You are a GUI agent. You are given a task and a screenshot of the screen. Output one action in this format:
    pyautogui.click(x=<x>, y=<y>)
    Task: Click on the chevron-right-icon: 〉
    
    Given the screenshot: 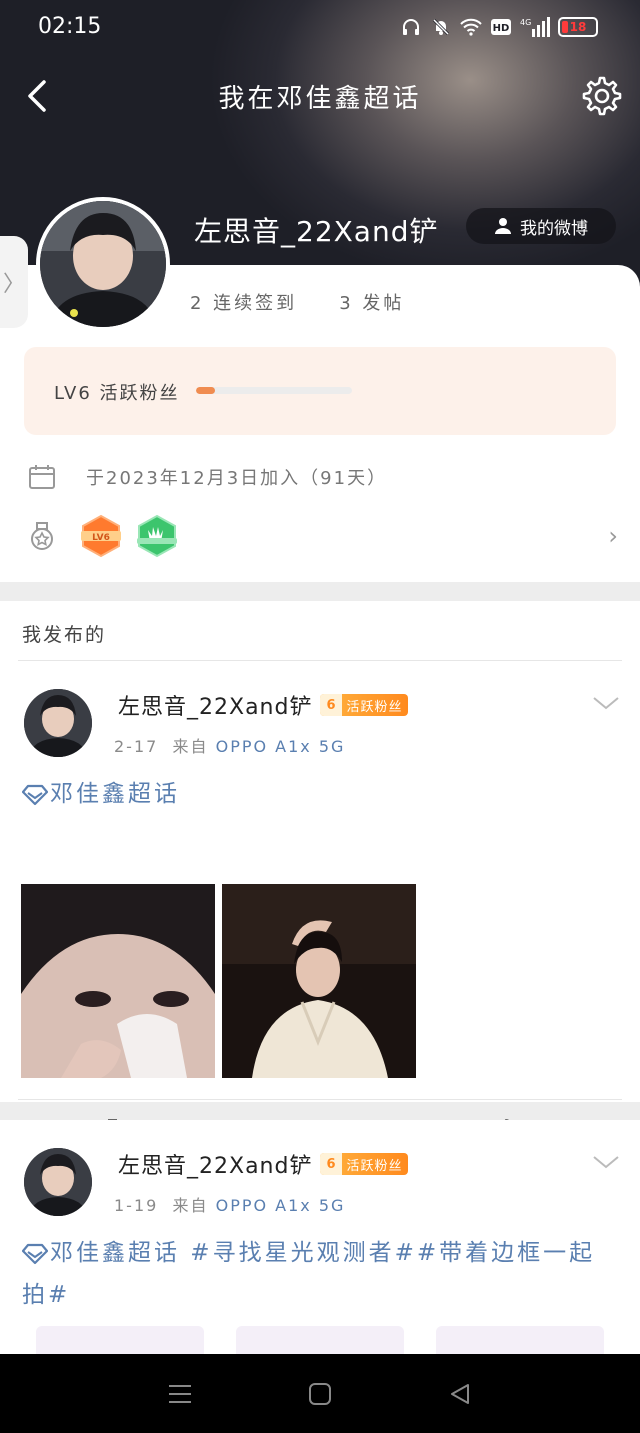 What is the action you would take?
    pyautogui.click(x=13, y=284)
    